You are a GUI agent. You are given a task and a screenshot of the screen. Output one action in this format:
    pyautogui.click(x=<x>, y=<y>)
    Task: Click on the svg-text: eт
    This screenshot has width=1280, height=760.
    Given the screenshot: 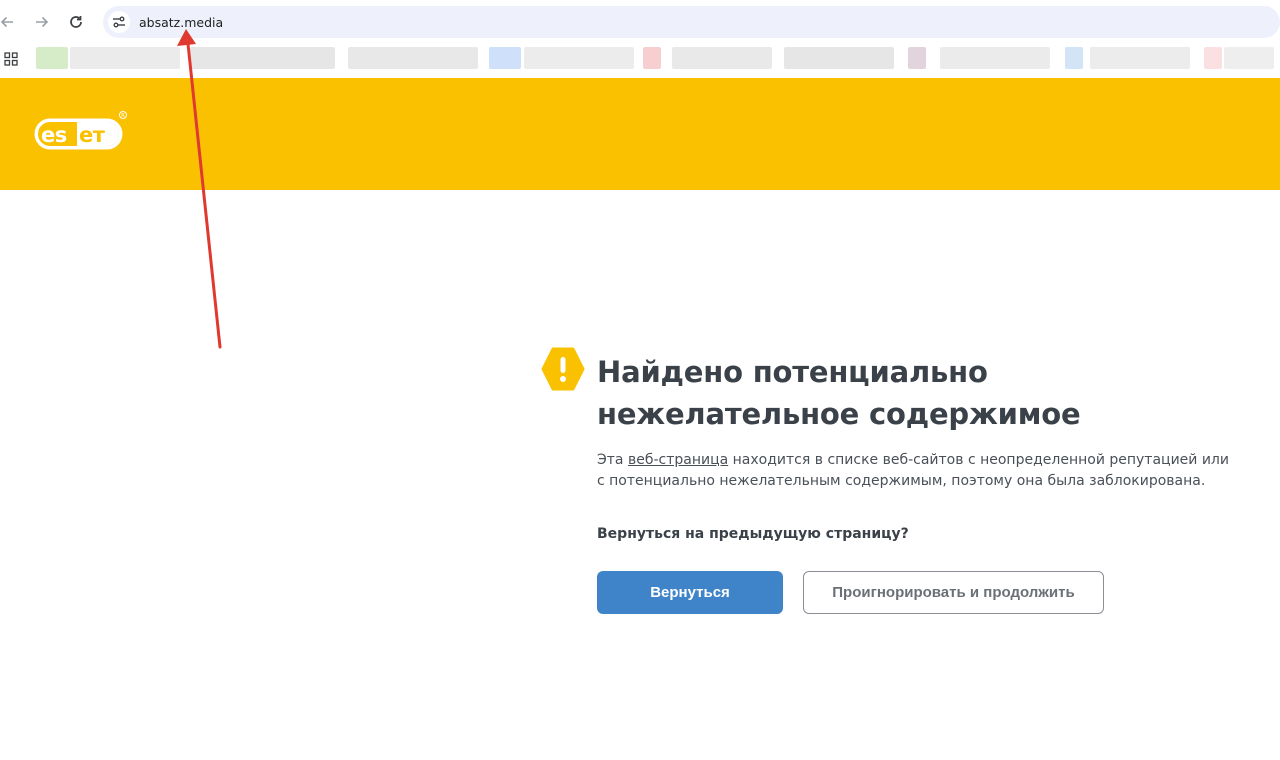 What is the action you would take?
    pyautogui.click(x=92, y=135)
    